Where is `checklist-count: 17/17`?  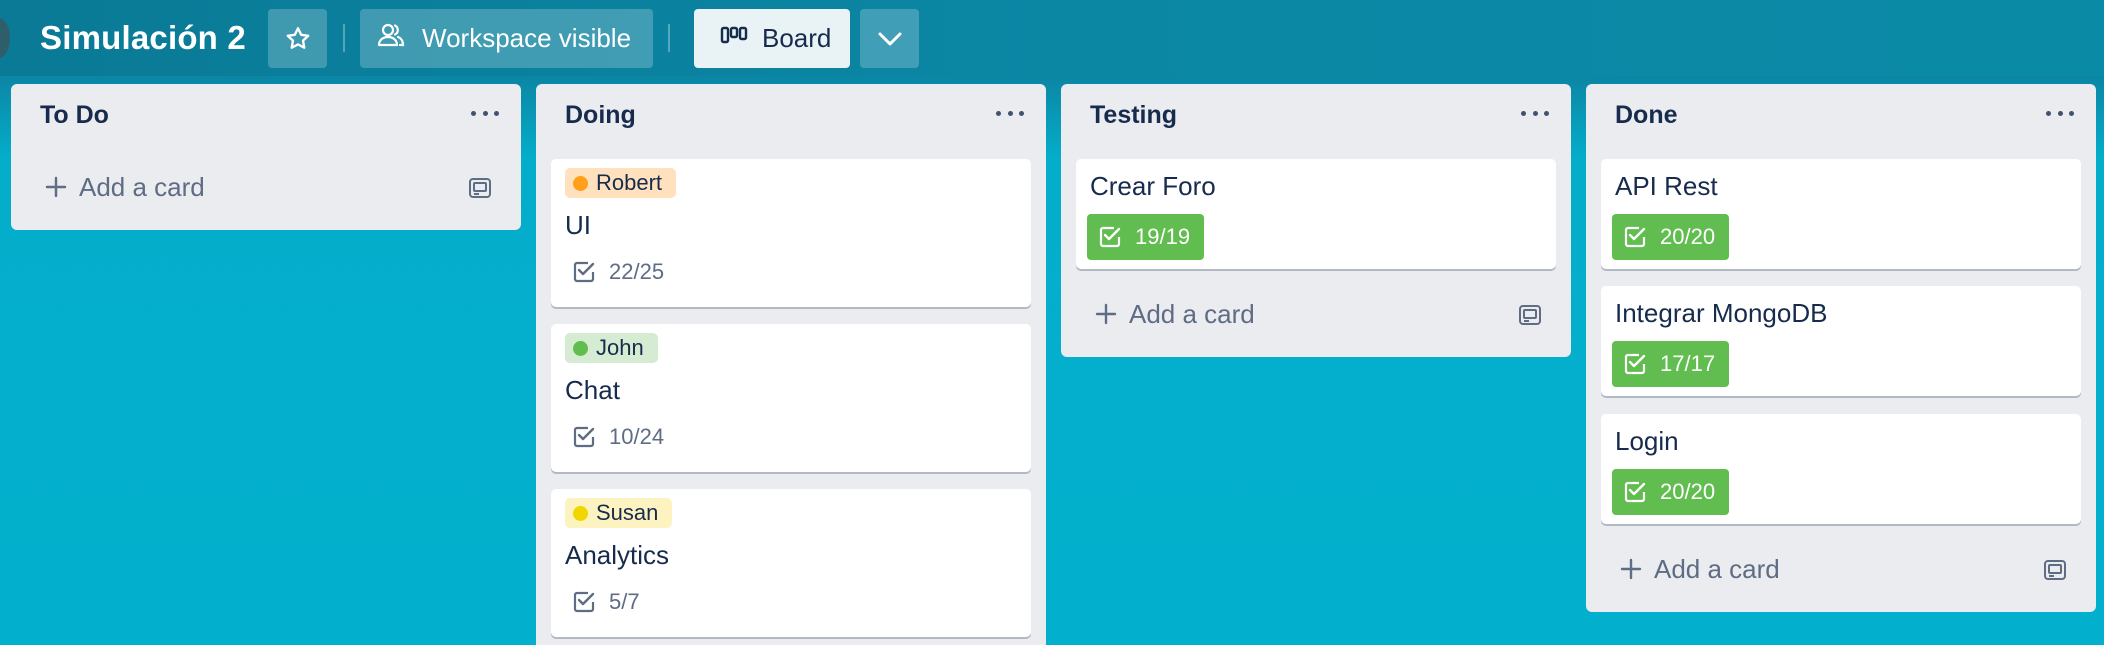
checklist-count: 17/17 is located at coordinates (1688, 363).